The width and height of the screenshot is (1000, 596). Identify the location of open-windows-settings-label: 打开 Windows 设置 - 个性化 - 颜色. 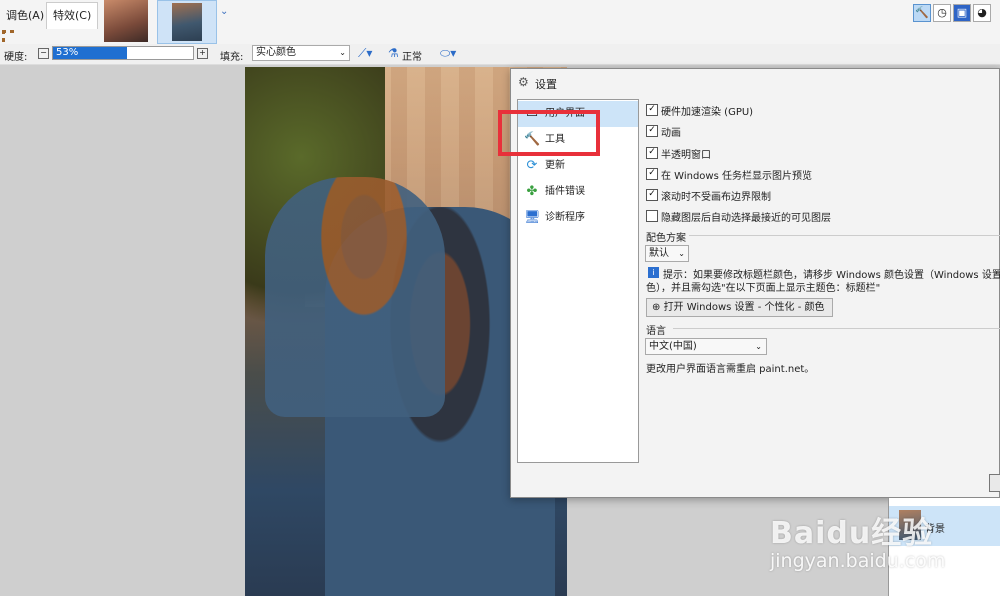
(744, 307).